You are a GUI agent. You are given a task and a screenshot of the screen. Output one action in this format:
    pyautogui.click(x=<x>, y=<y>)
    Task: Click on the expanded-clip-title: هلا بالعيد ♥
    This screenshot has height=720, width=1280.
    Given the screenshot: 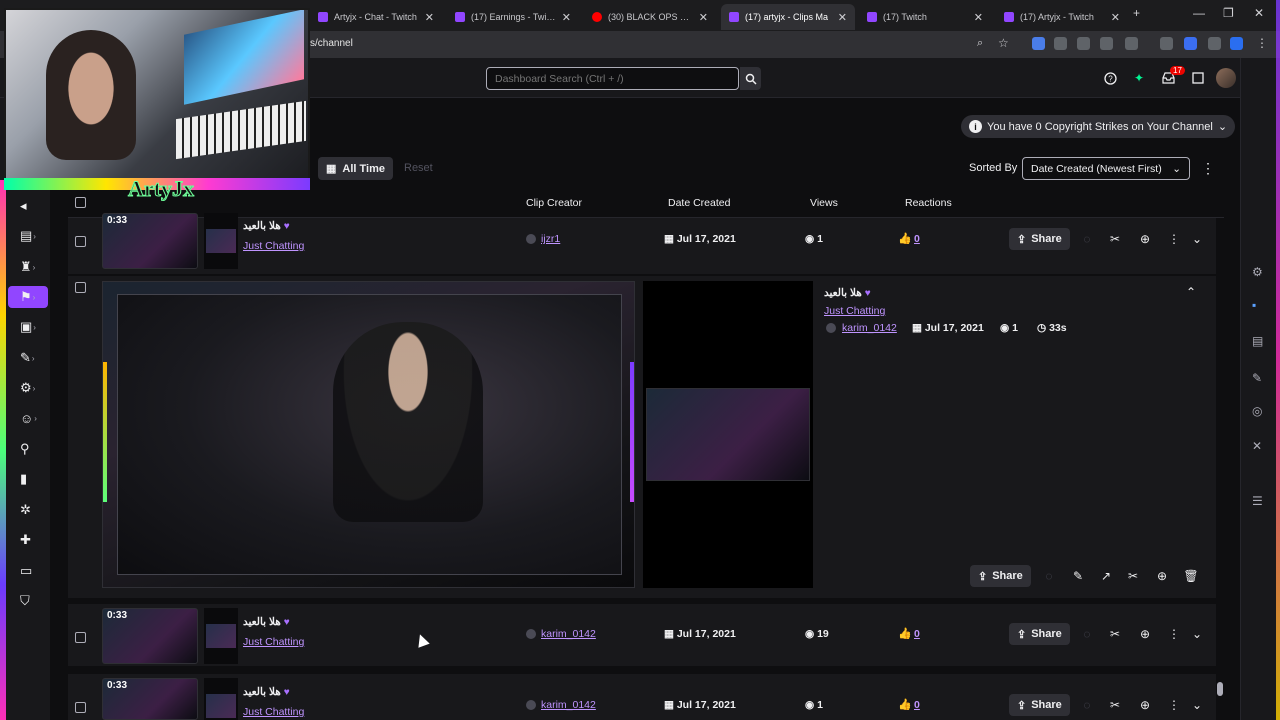 What is the action you would take?
    pyautogui.click(x=847, y=293)
    